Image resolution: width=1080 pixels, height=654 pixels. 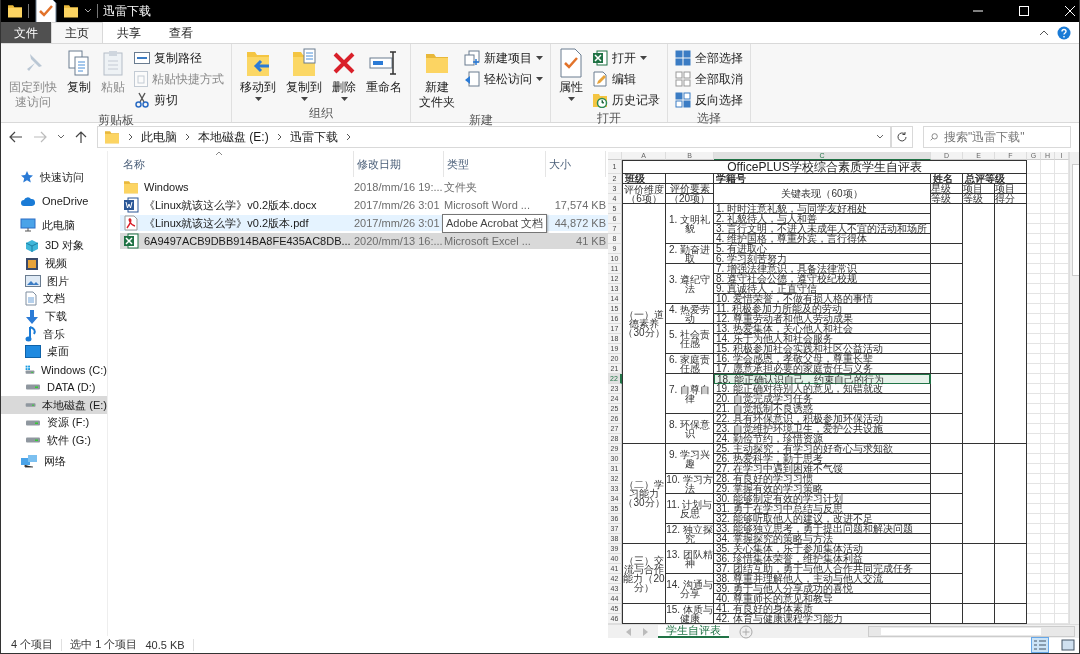 I want to click on sidebar-item: Windows (C:), so click(x=54, y=369).